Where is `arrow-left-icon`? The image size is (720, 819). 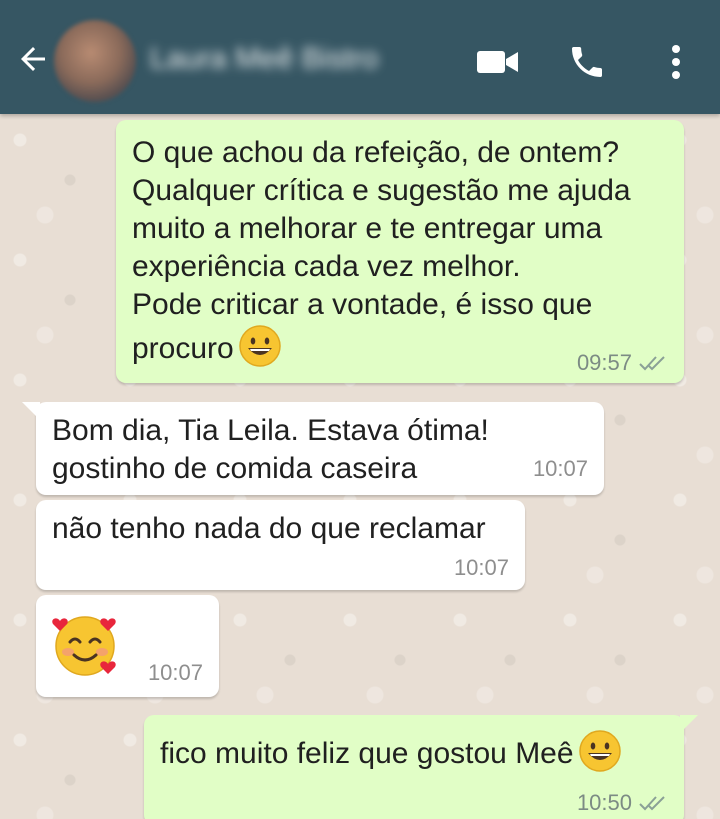 arrow-left-icon is located at coordinates (33, 59).